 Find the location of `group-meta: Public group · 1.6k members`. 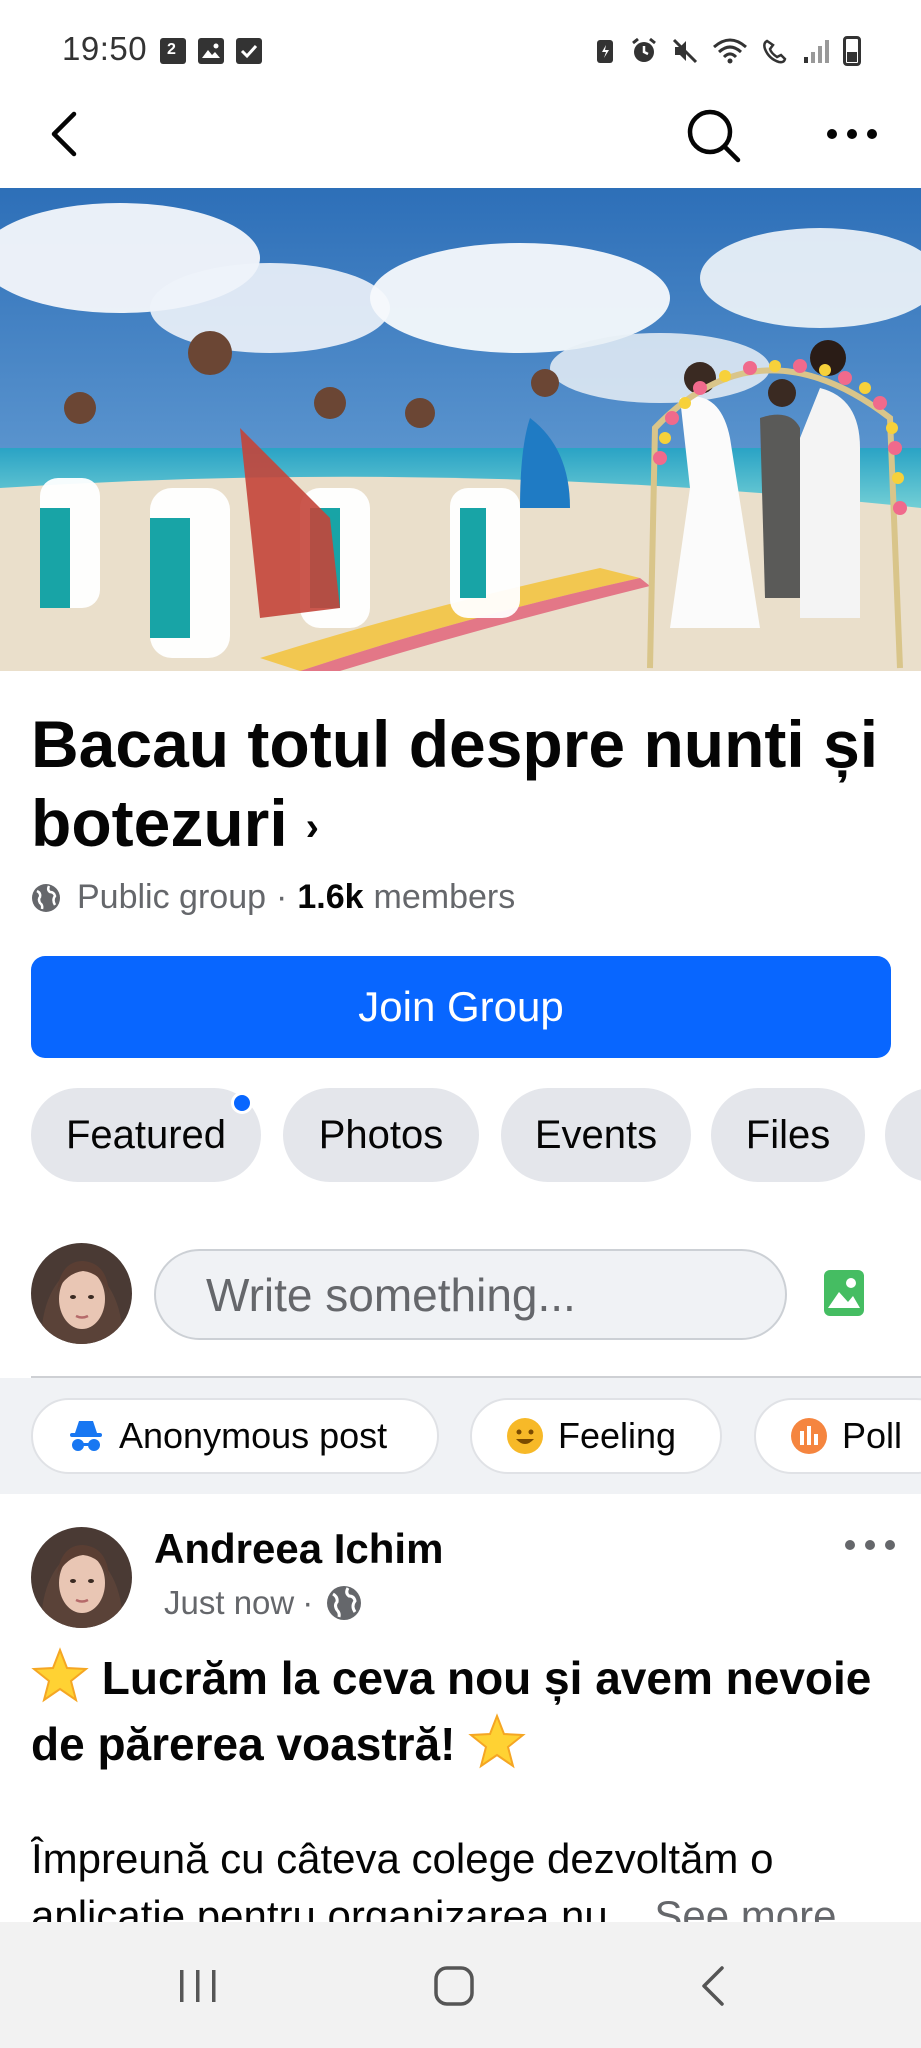

group-meta: Public group · 1.6k members is located at coordinates (273, 897).